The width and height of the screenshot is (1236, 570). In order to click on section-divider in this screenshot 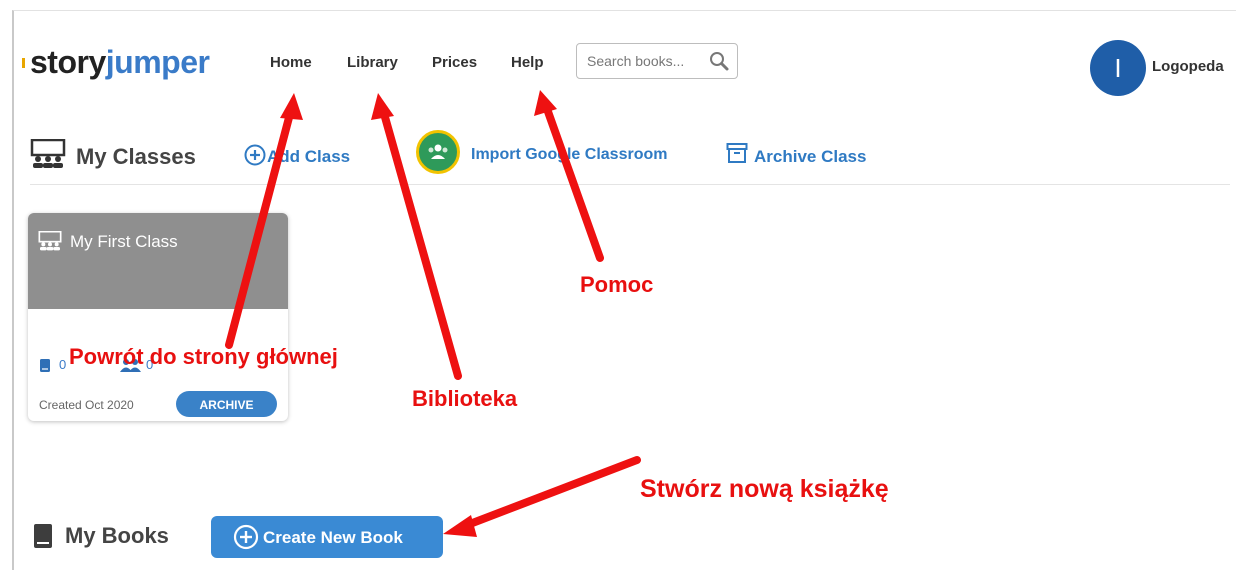, I will do `click(630, 184)`.